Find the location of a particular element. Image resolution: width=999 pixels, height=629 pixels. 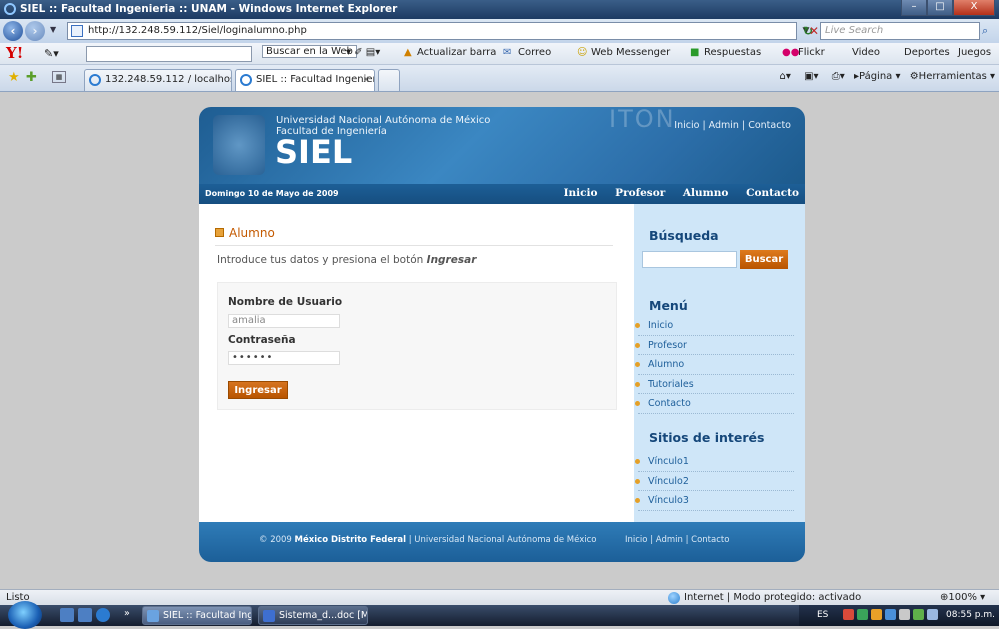

ie-icon is located at coordinates (153, 616).